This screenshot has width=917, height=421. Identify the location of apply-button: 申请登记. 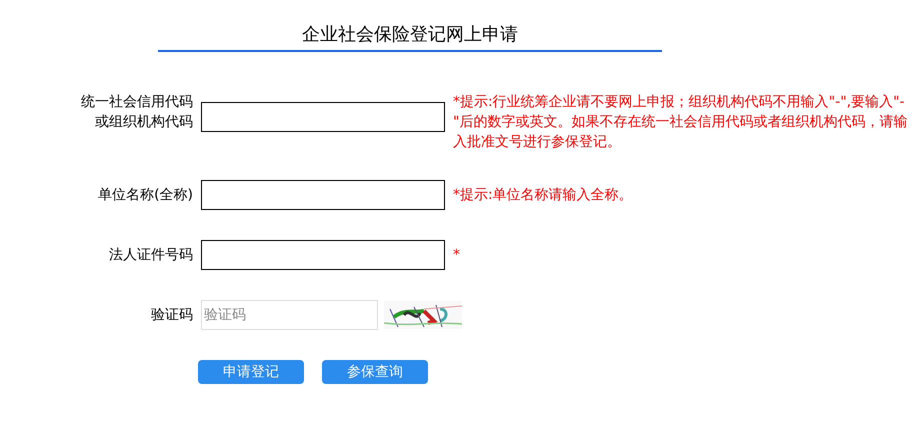
(251, 372).